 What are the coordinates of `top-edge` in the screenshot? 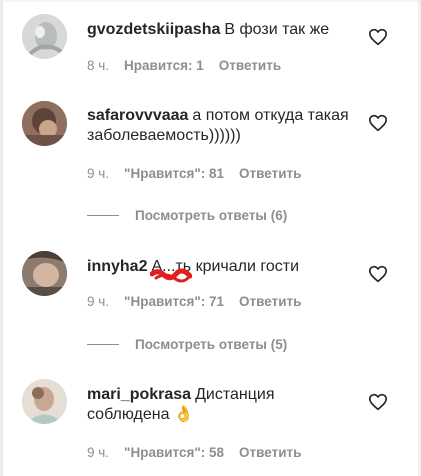 It's located at (210, 1).